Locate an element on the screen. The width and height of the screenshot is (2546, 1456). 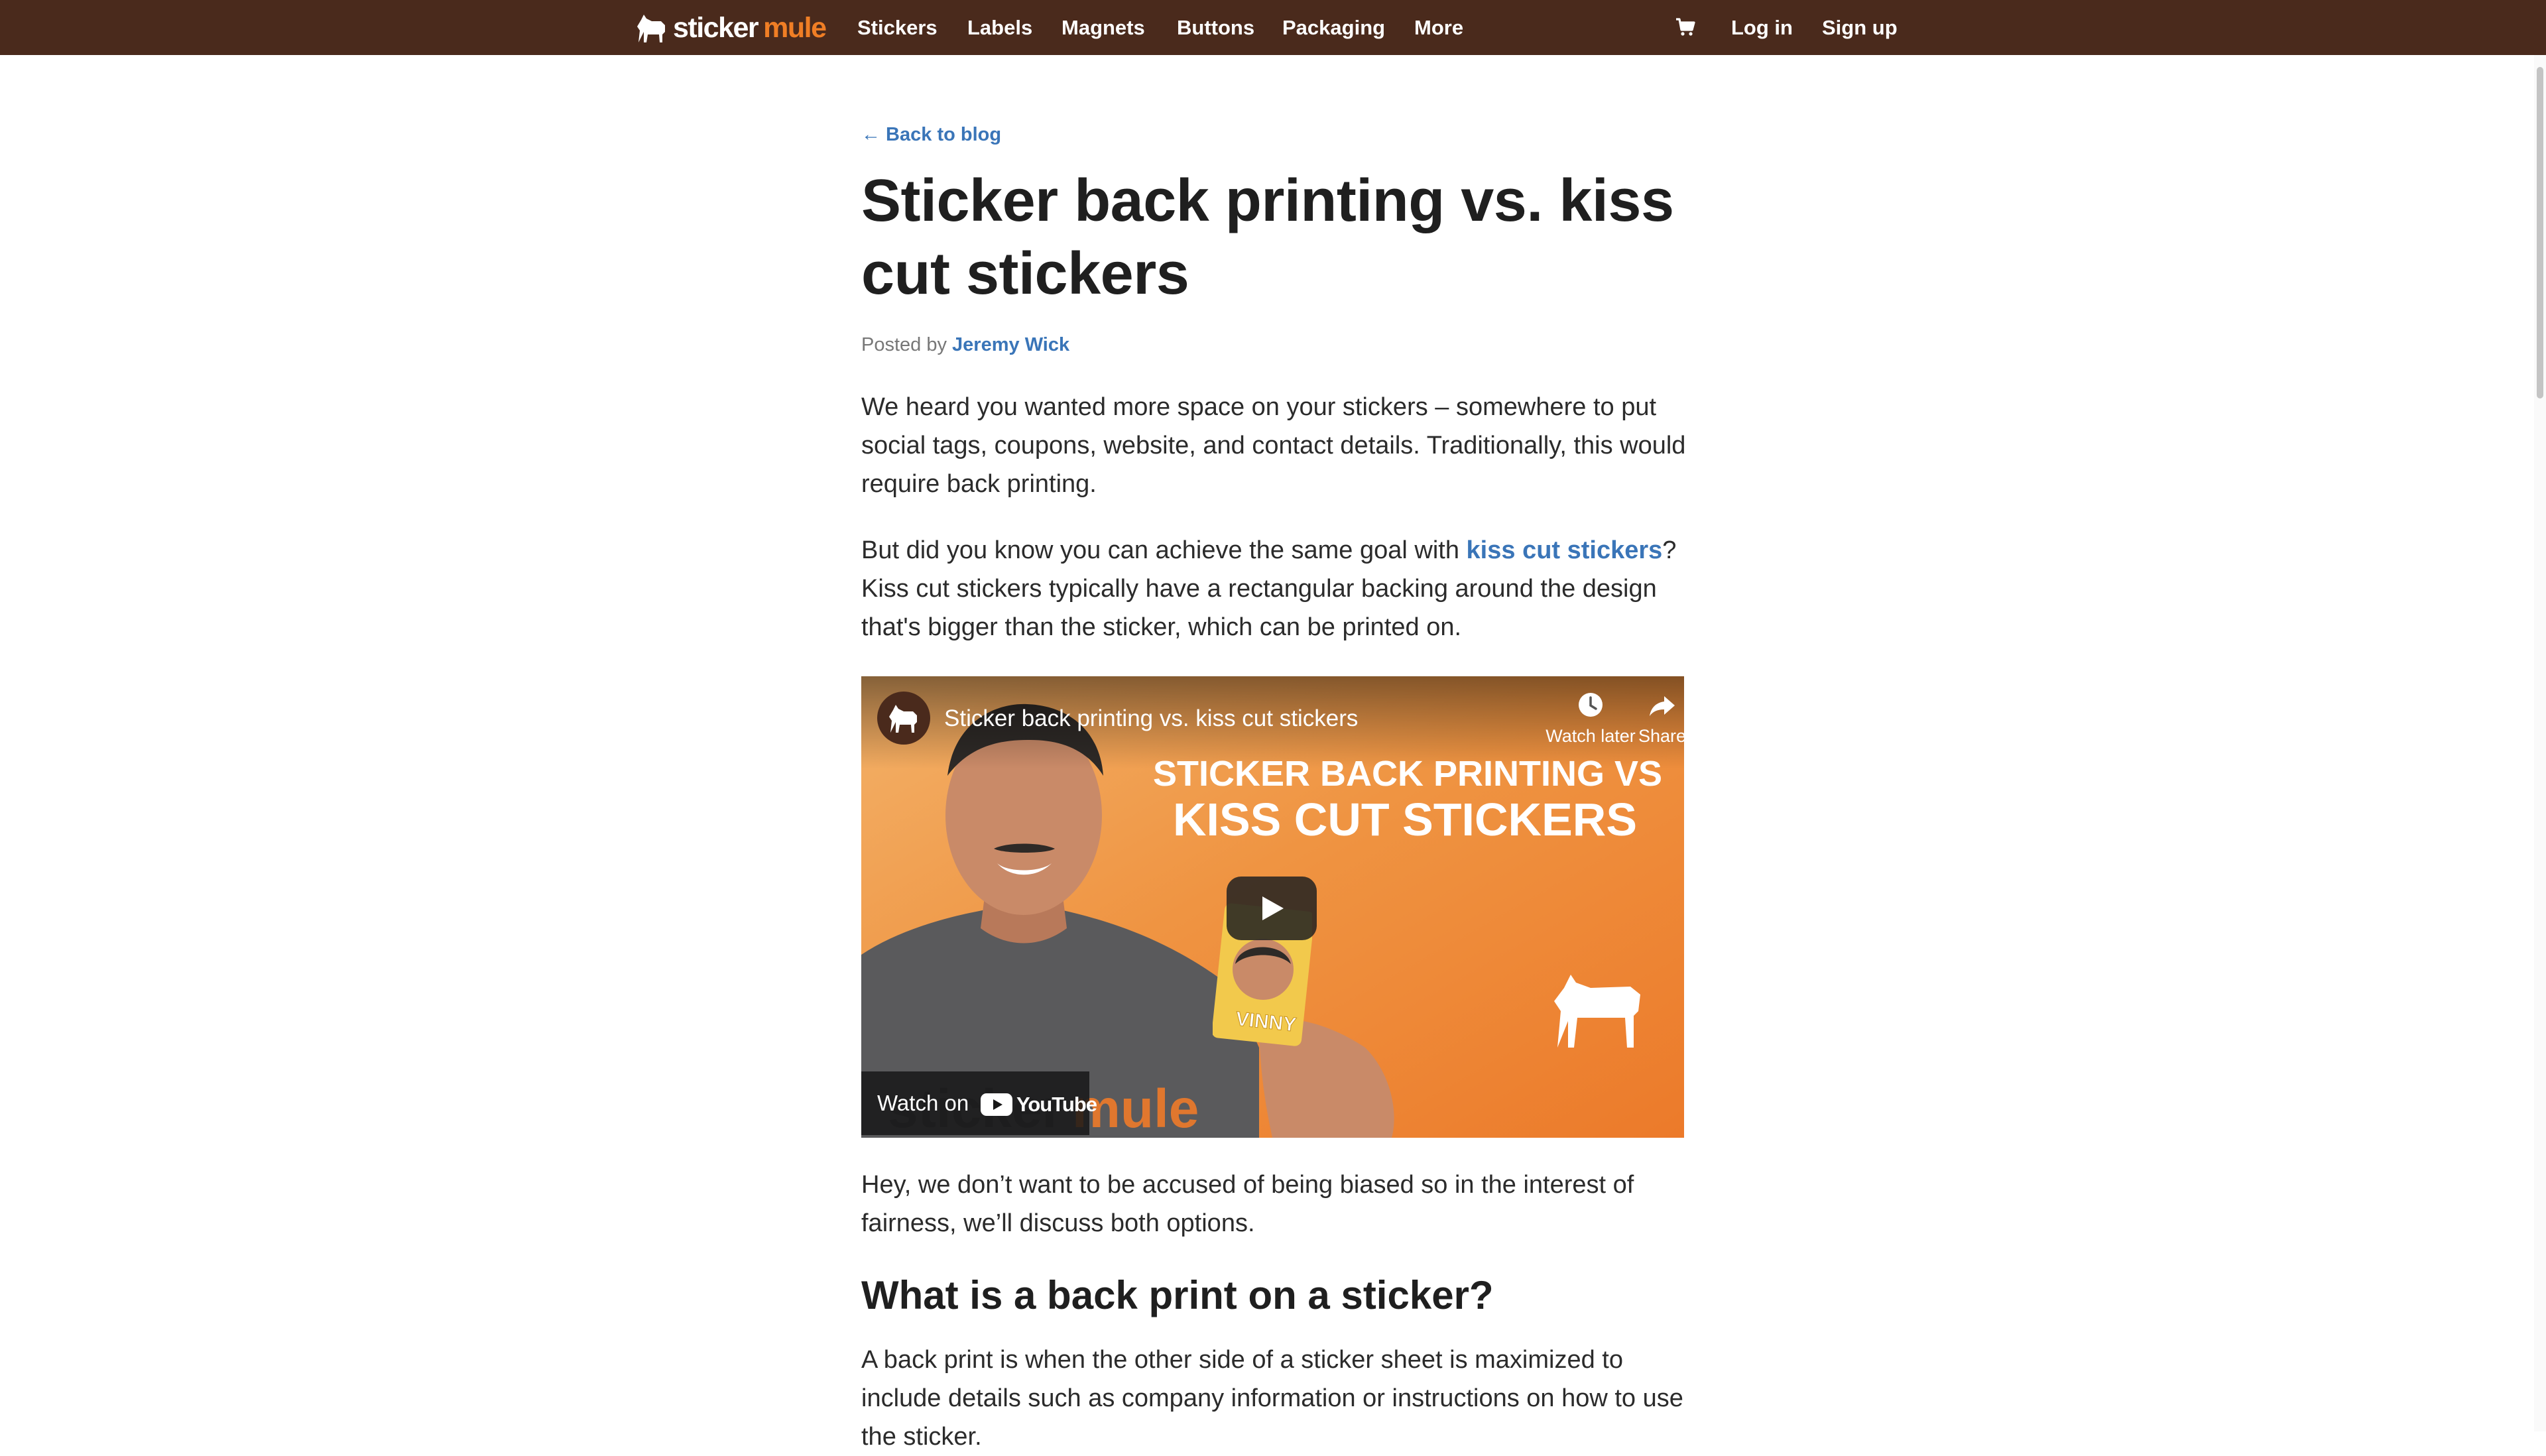
logo-text-sticker: sticker is located at coordinates (716, 27).